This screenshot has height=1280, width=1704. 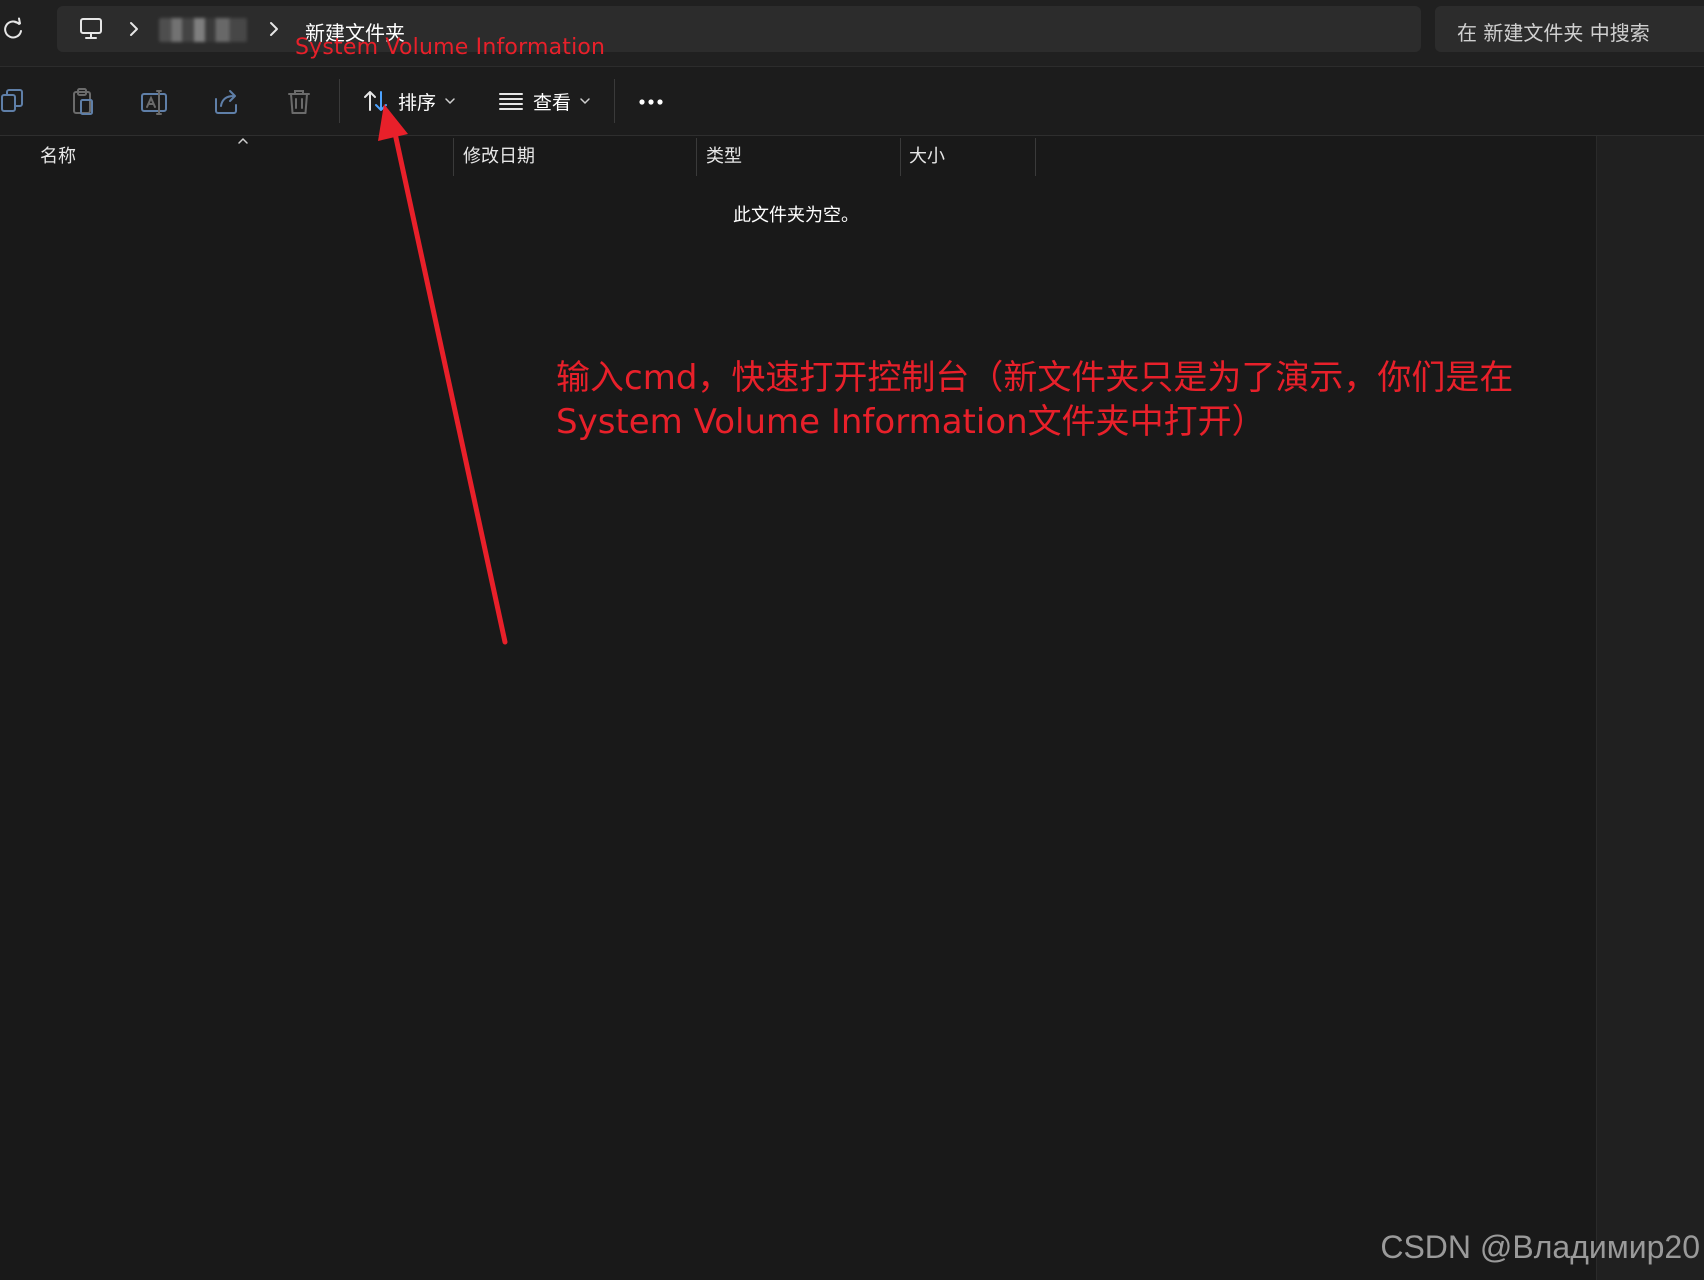 What do you see at coordinates (243, 140) in the screenshot?
I see `sort-ascending-icon` at bounding box center [243, 140].